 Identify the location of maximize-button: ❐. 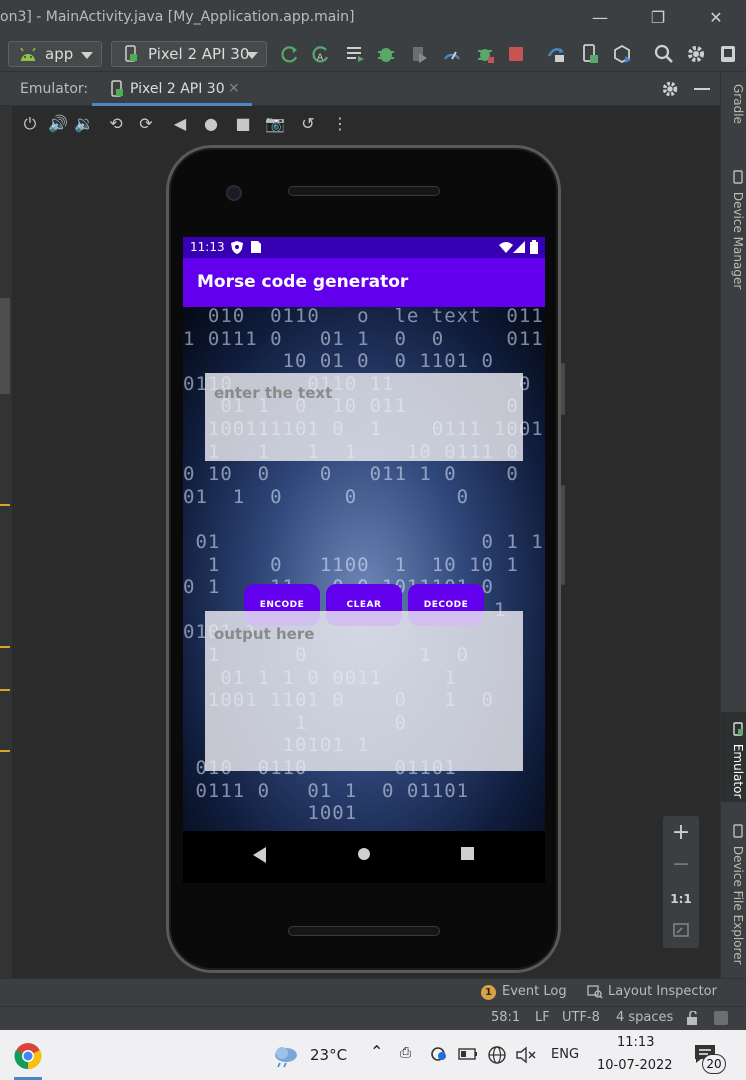
(658, 18).